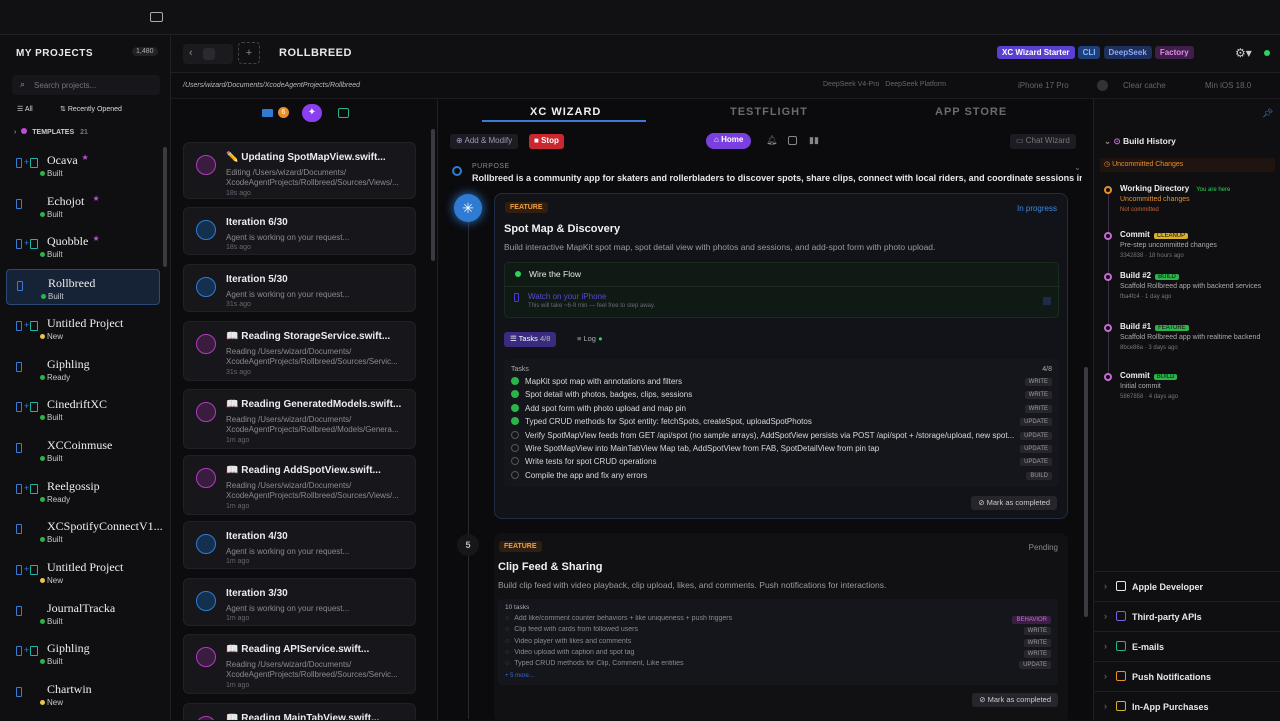 The image size is (1280, 721). I want to click on expand-icon, so click(1047, 301).